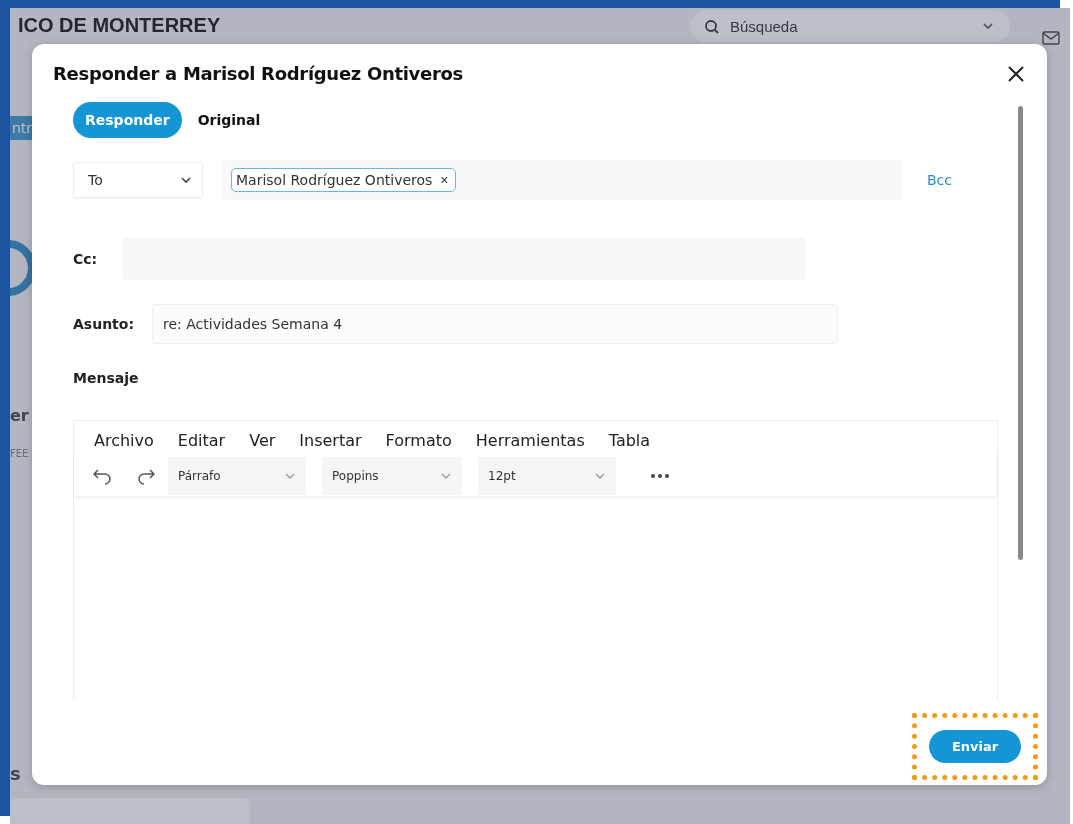  Describe the element at coordinates (19, 453) in the screenshot. I see `page-text: FEE` at that location.